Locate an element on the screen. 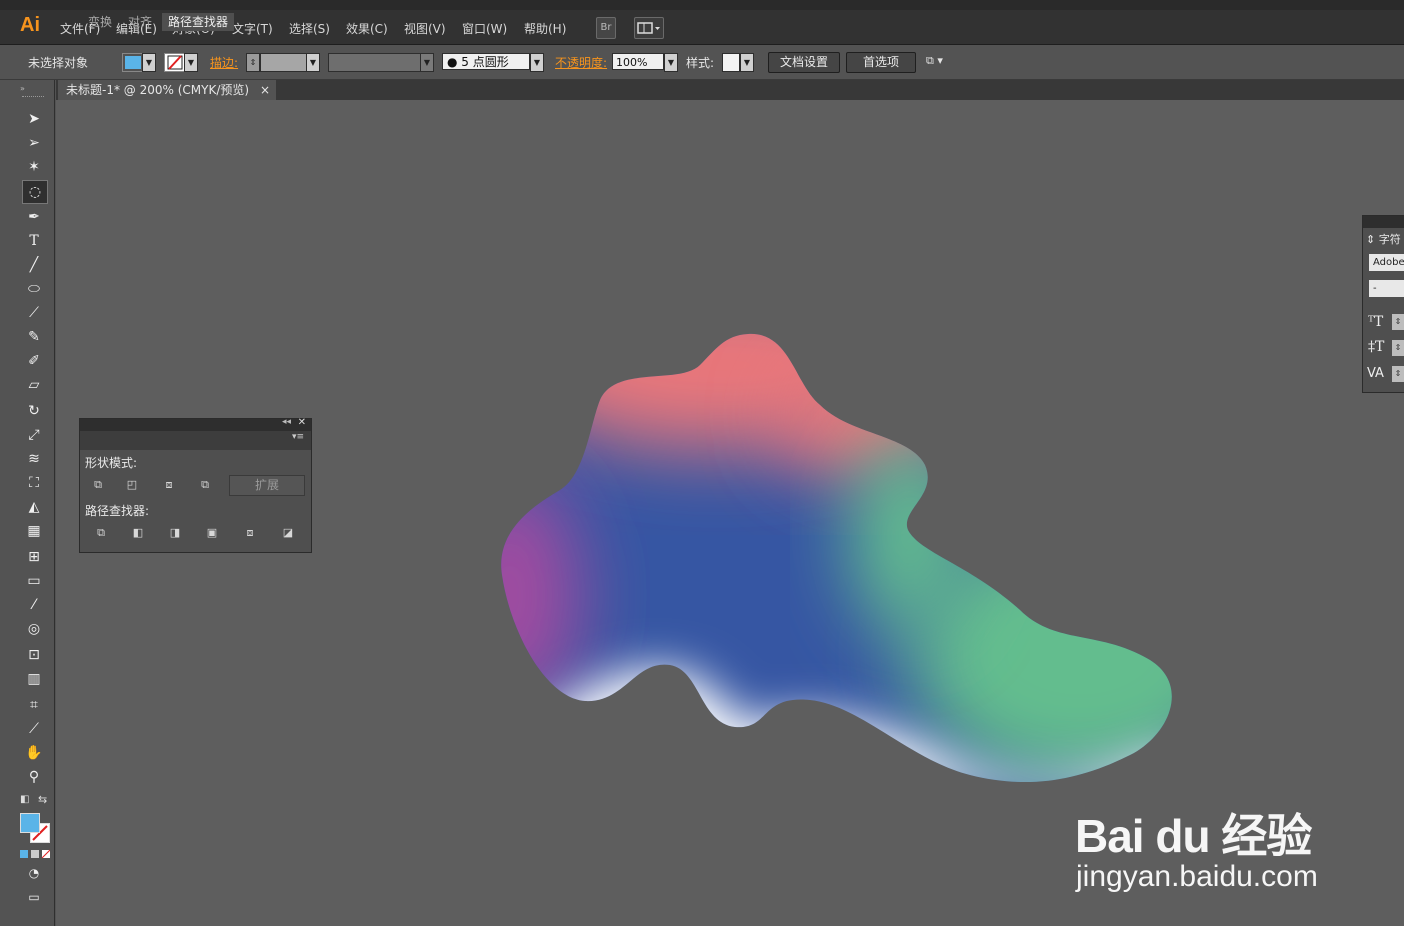 The image size is (1404, 926). tab-align: 对齐 is located at coordinates (140, 22).